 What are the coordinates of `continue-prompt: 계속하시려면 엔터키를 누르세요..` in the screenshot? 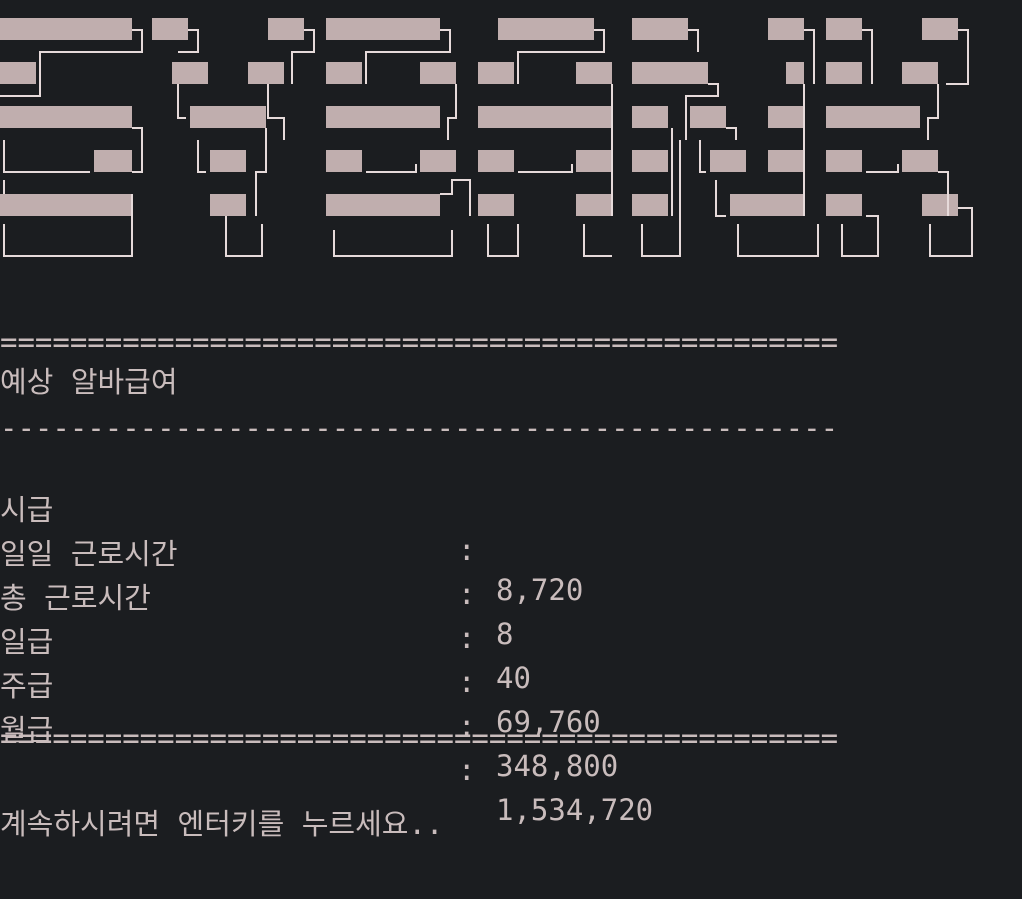 It's located at (222, 824).